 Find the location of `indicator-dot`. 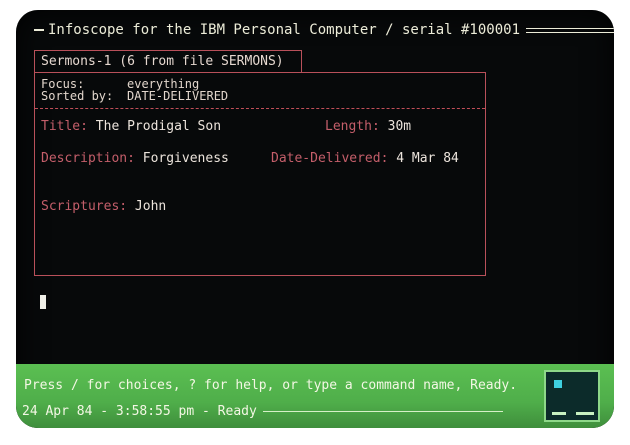

indicator-dot is located at coordinates (558, 384).